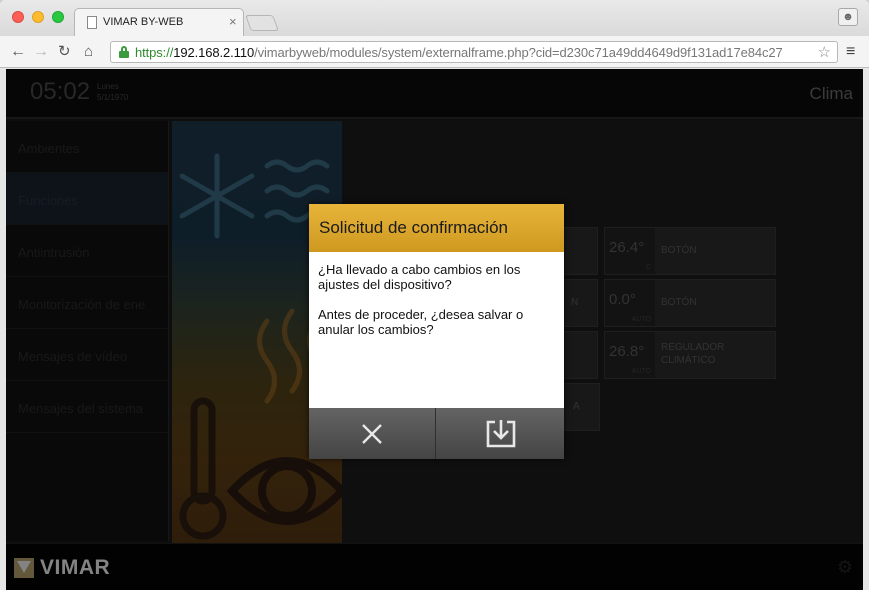 This screenshot has height=590, width=869. I want to click on new-tab-button, so click(262, 23).